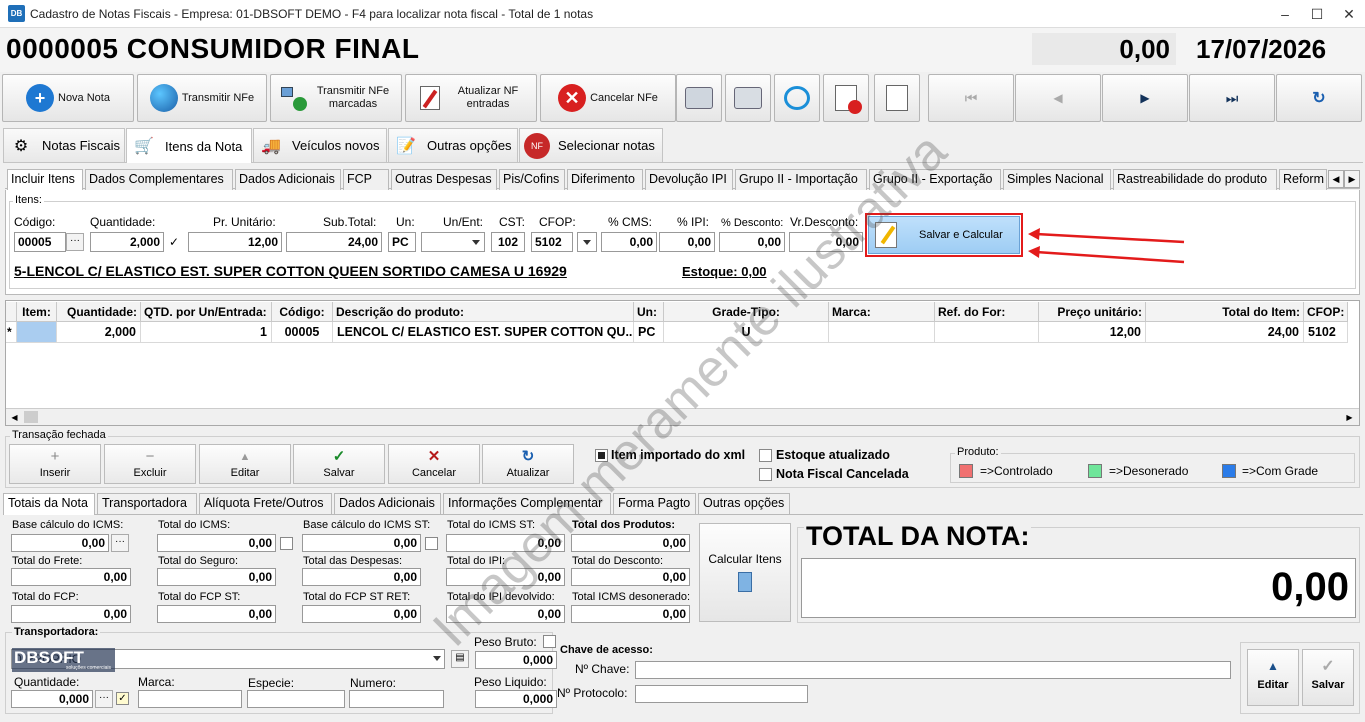  I want to click on marca-input, so click(190, 699).